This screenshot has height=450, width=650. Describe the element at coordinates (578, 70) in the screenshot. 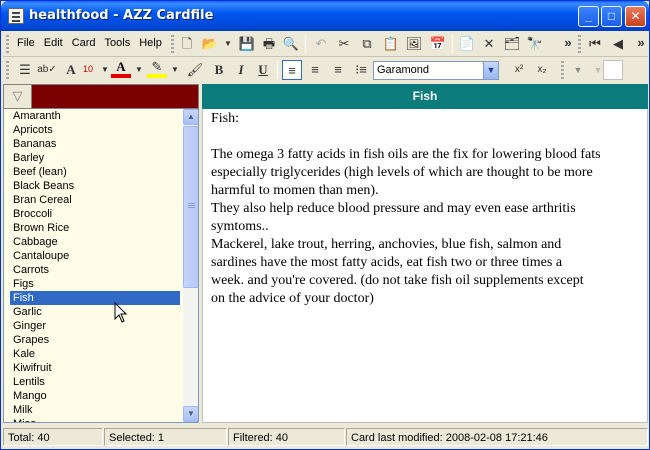

I see `style-dropdown-icon: ▼` at that location.